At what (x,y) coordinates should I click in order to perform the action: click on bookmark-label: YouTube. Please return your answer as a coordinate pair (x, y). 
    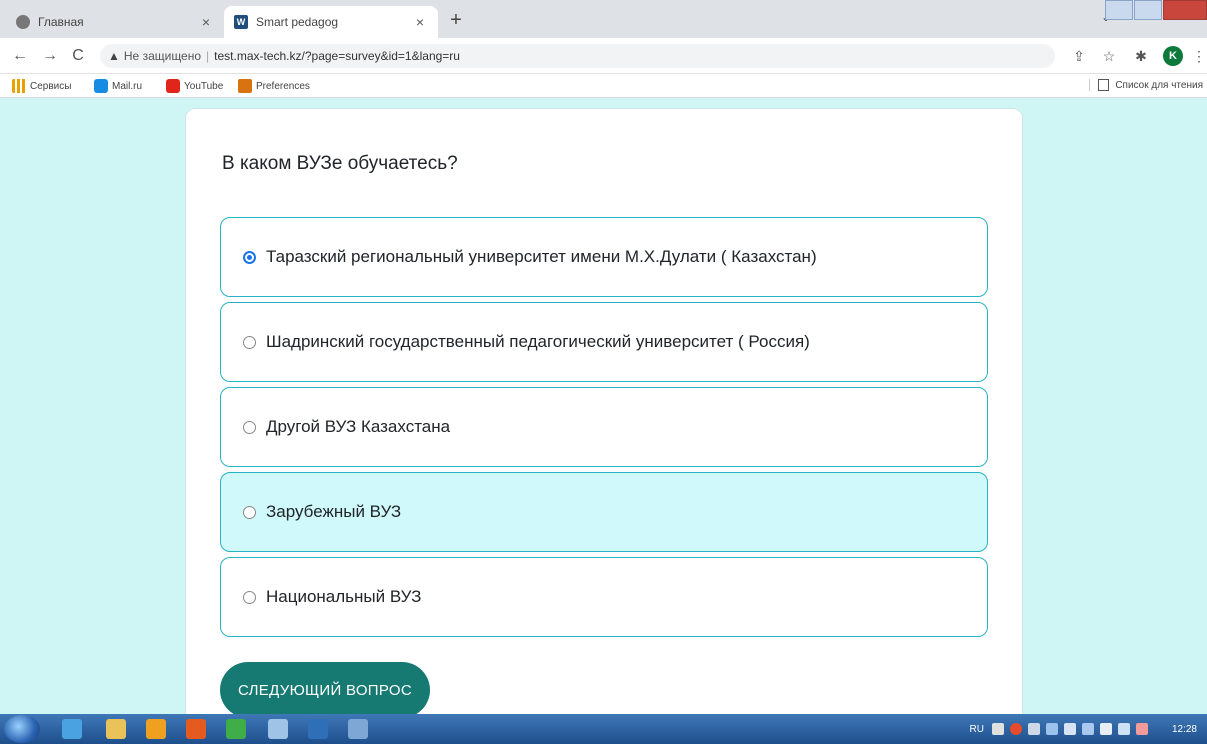
    Looking at the image, I should click on (204, 86).